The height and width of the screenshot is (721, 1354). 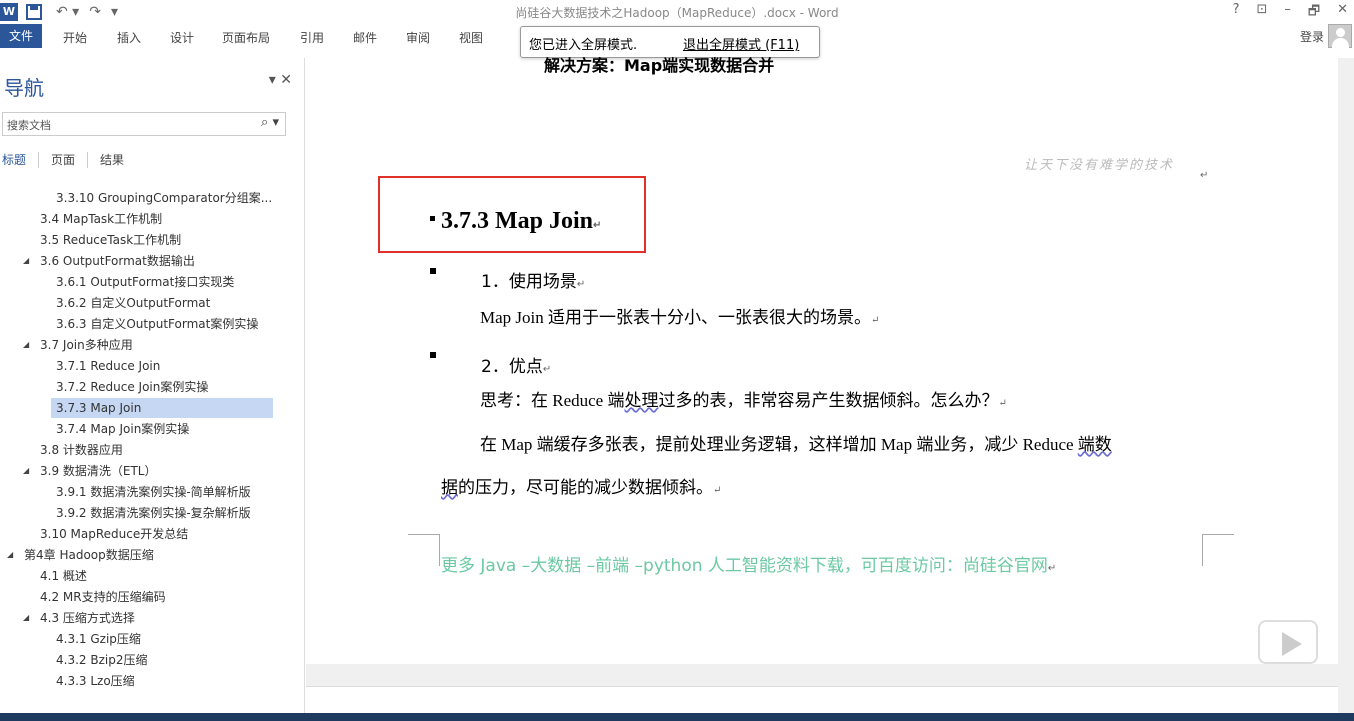 I want to click on window-title: 尚硅谷大数据技术之Hadoop（MapReduce）.docx - Word, so click(x=677, y=13).